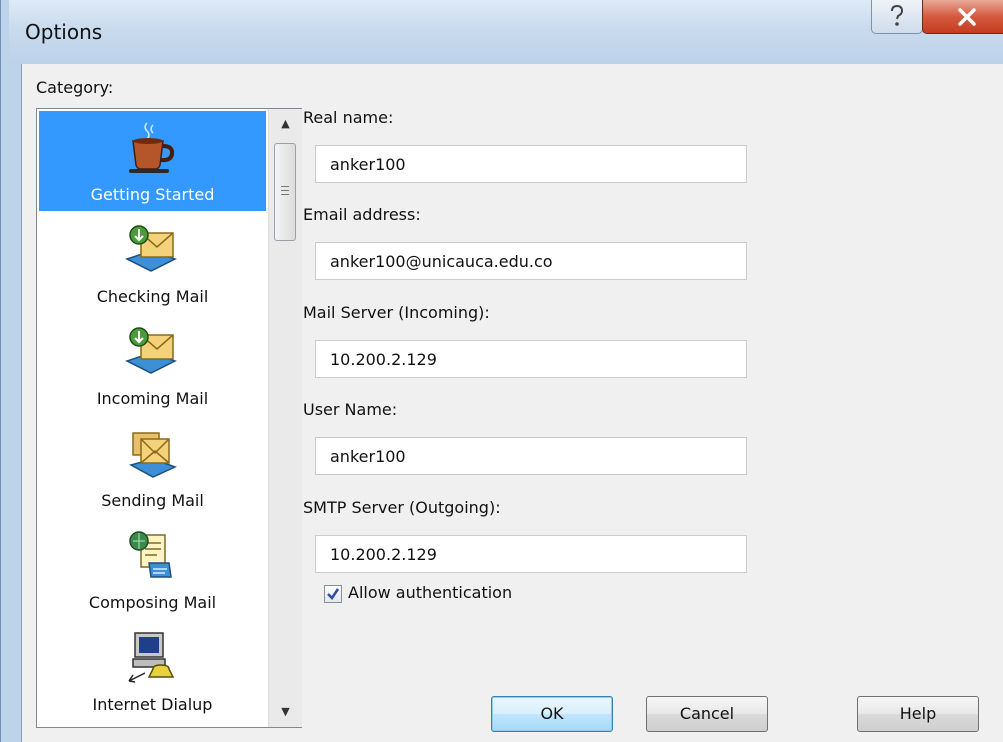 The height and width of the screenshot is (742, 1003). What do you see at coordinates (152, 296) in the screenshot?
I see `category-item-label: Checking Mail` at bounding box center [152, 296].